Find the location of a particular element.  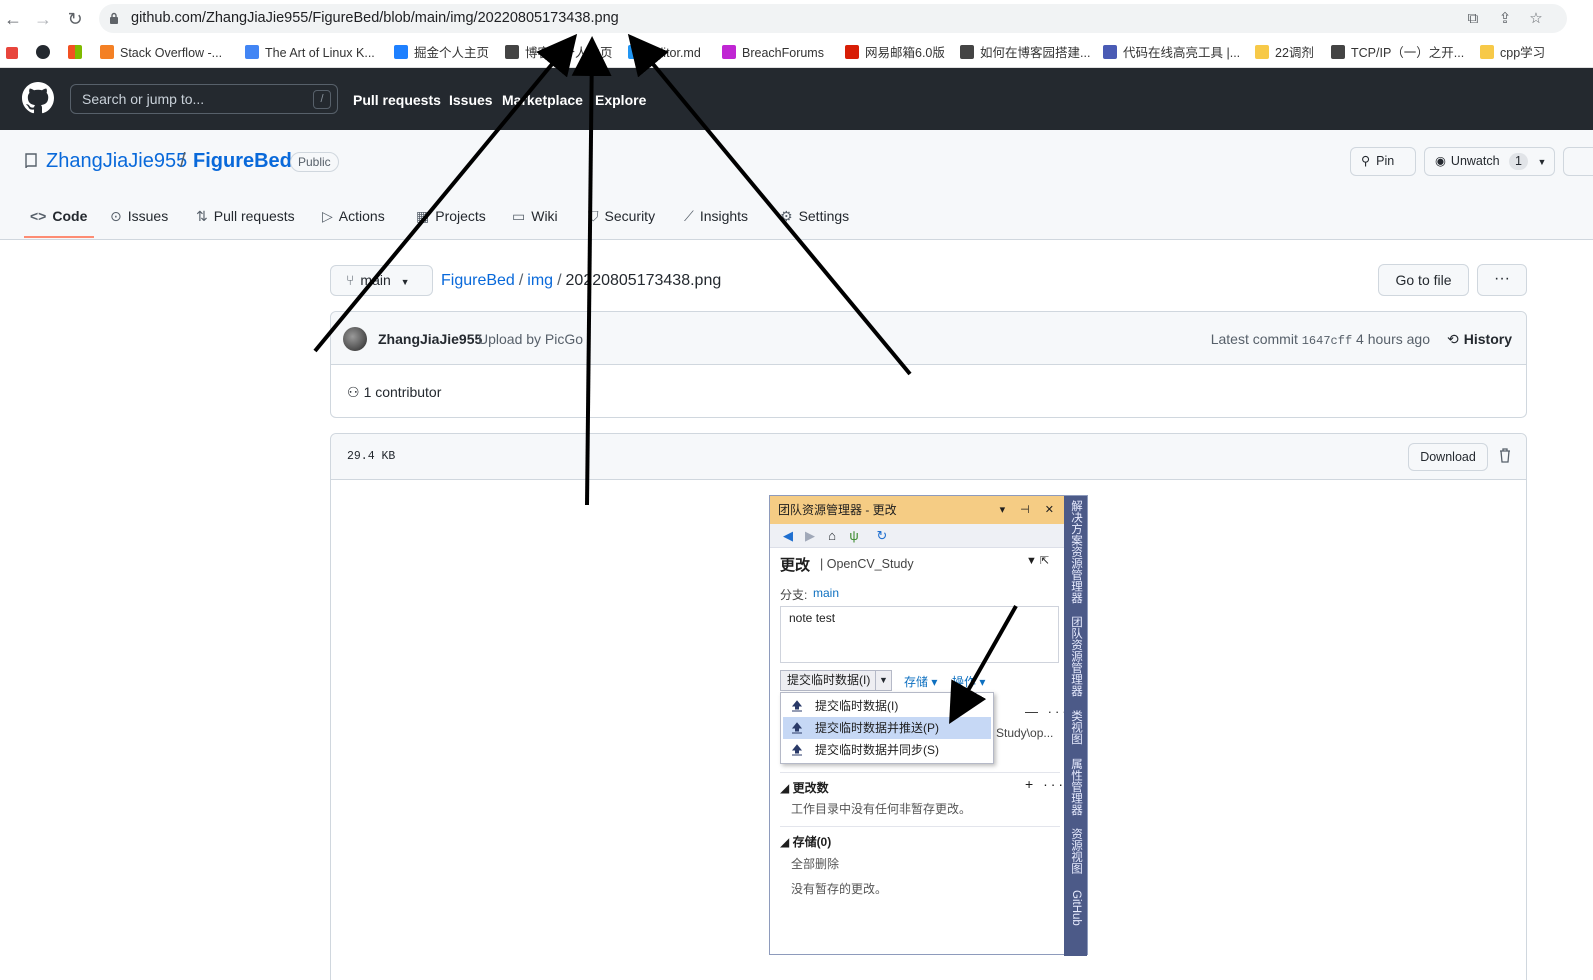

chevron-down-icon: ▼ is located at coordinates (1542, 162).